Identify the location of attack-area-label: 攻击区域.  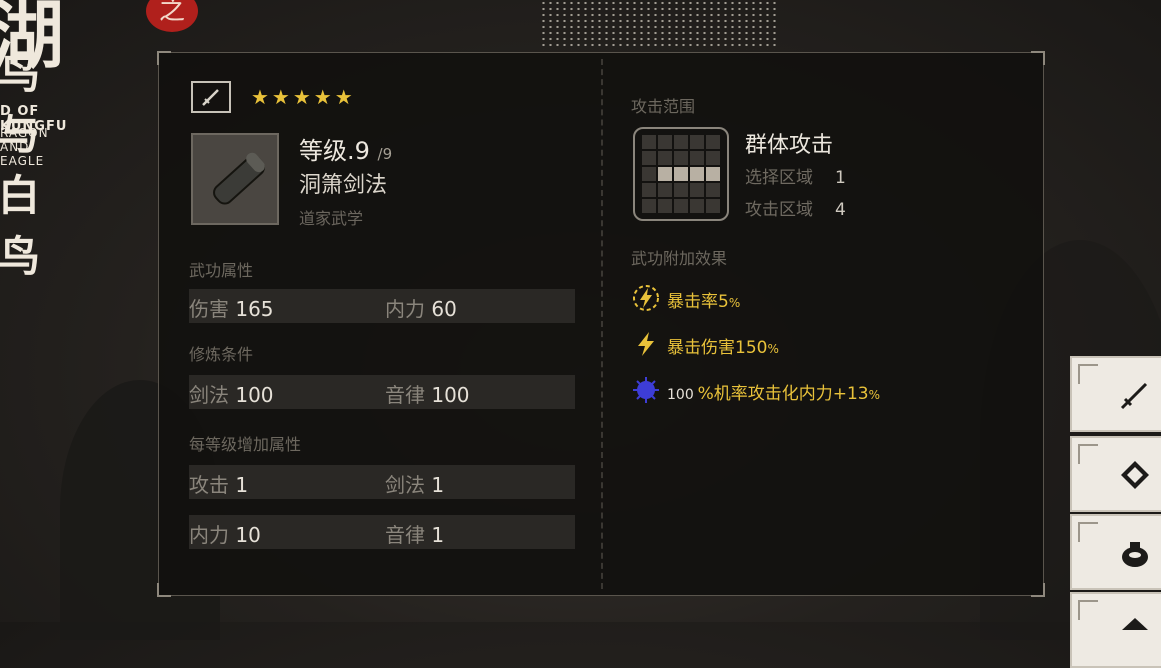
(779, 210).